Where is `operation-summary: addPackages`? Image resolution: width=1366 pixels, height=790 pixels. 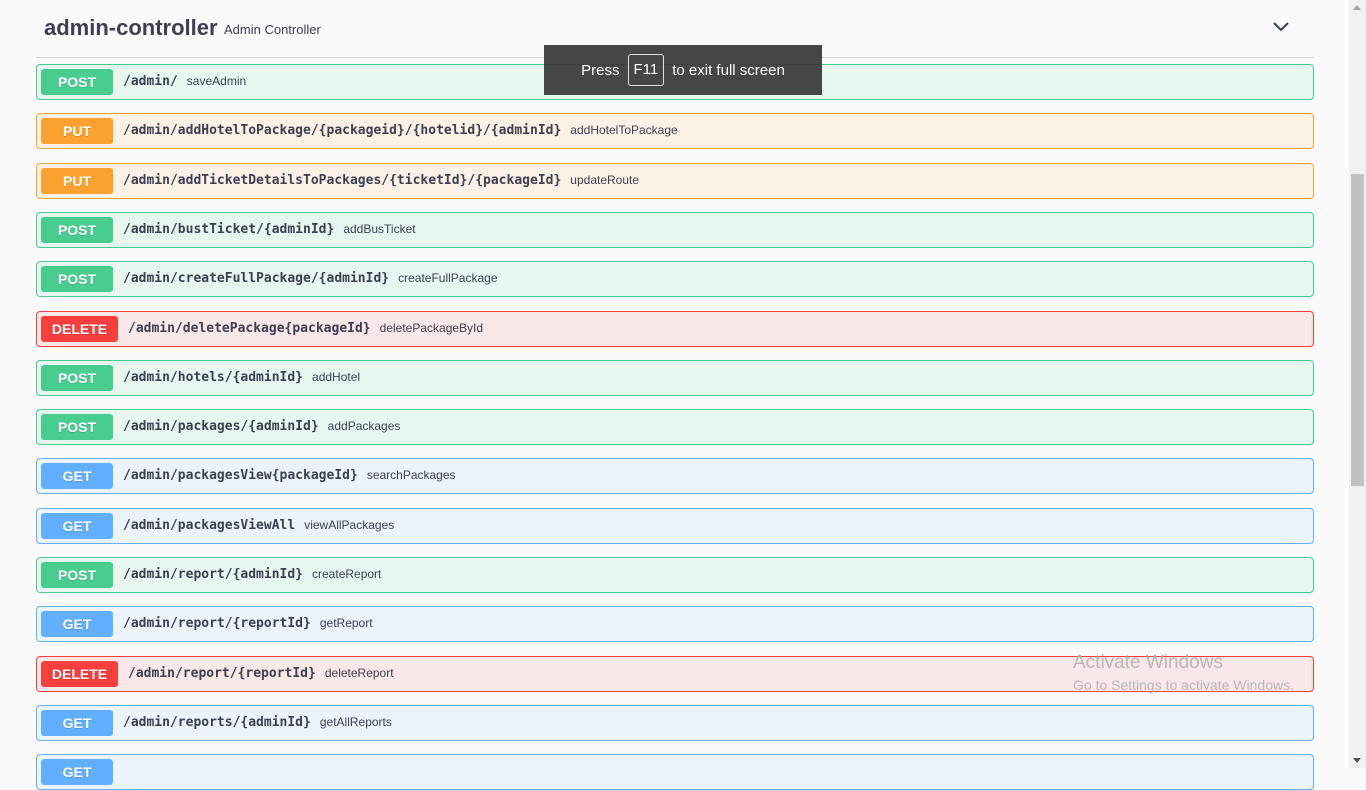 operation-summary: addPackages is located at coordinates (364, 426).